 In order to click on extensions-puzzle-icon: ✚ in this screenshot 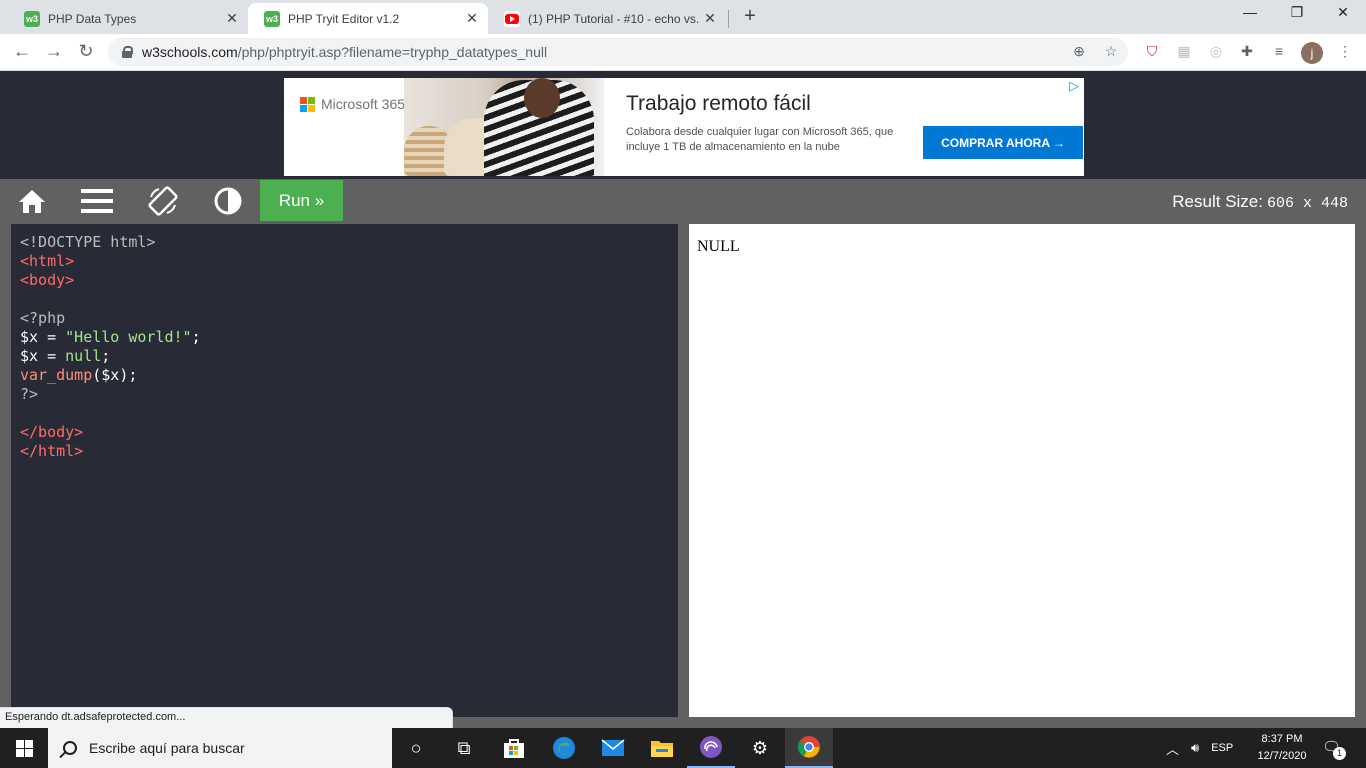, I will do `click(1247, 52)`.